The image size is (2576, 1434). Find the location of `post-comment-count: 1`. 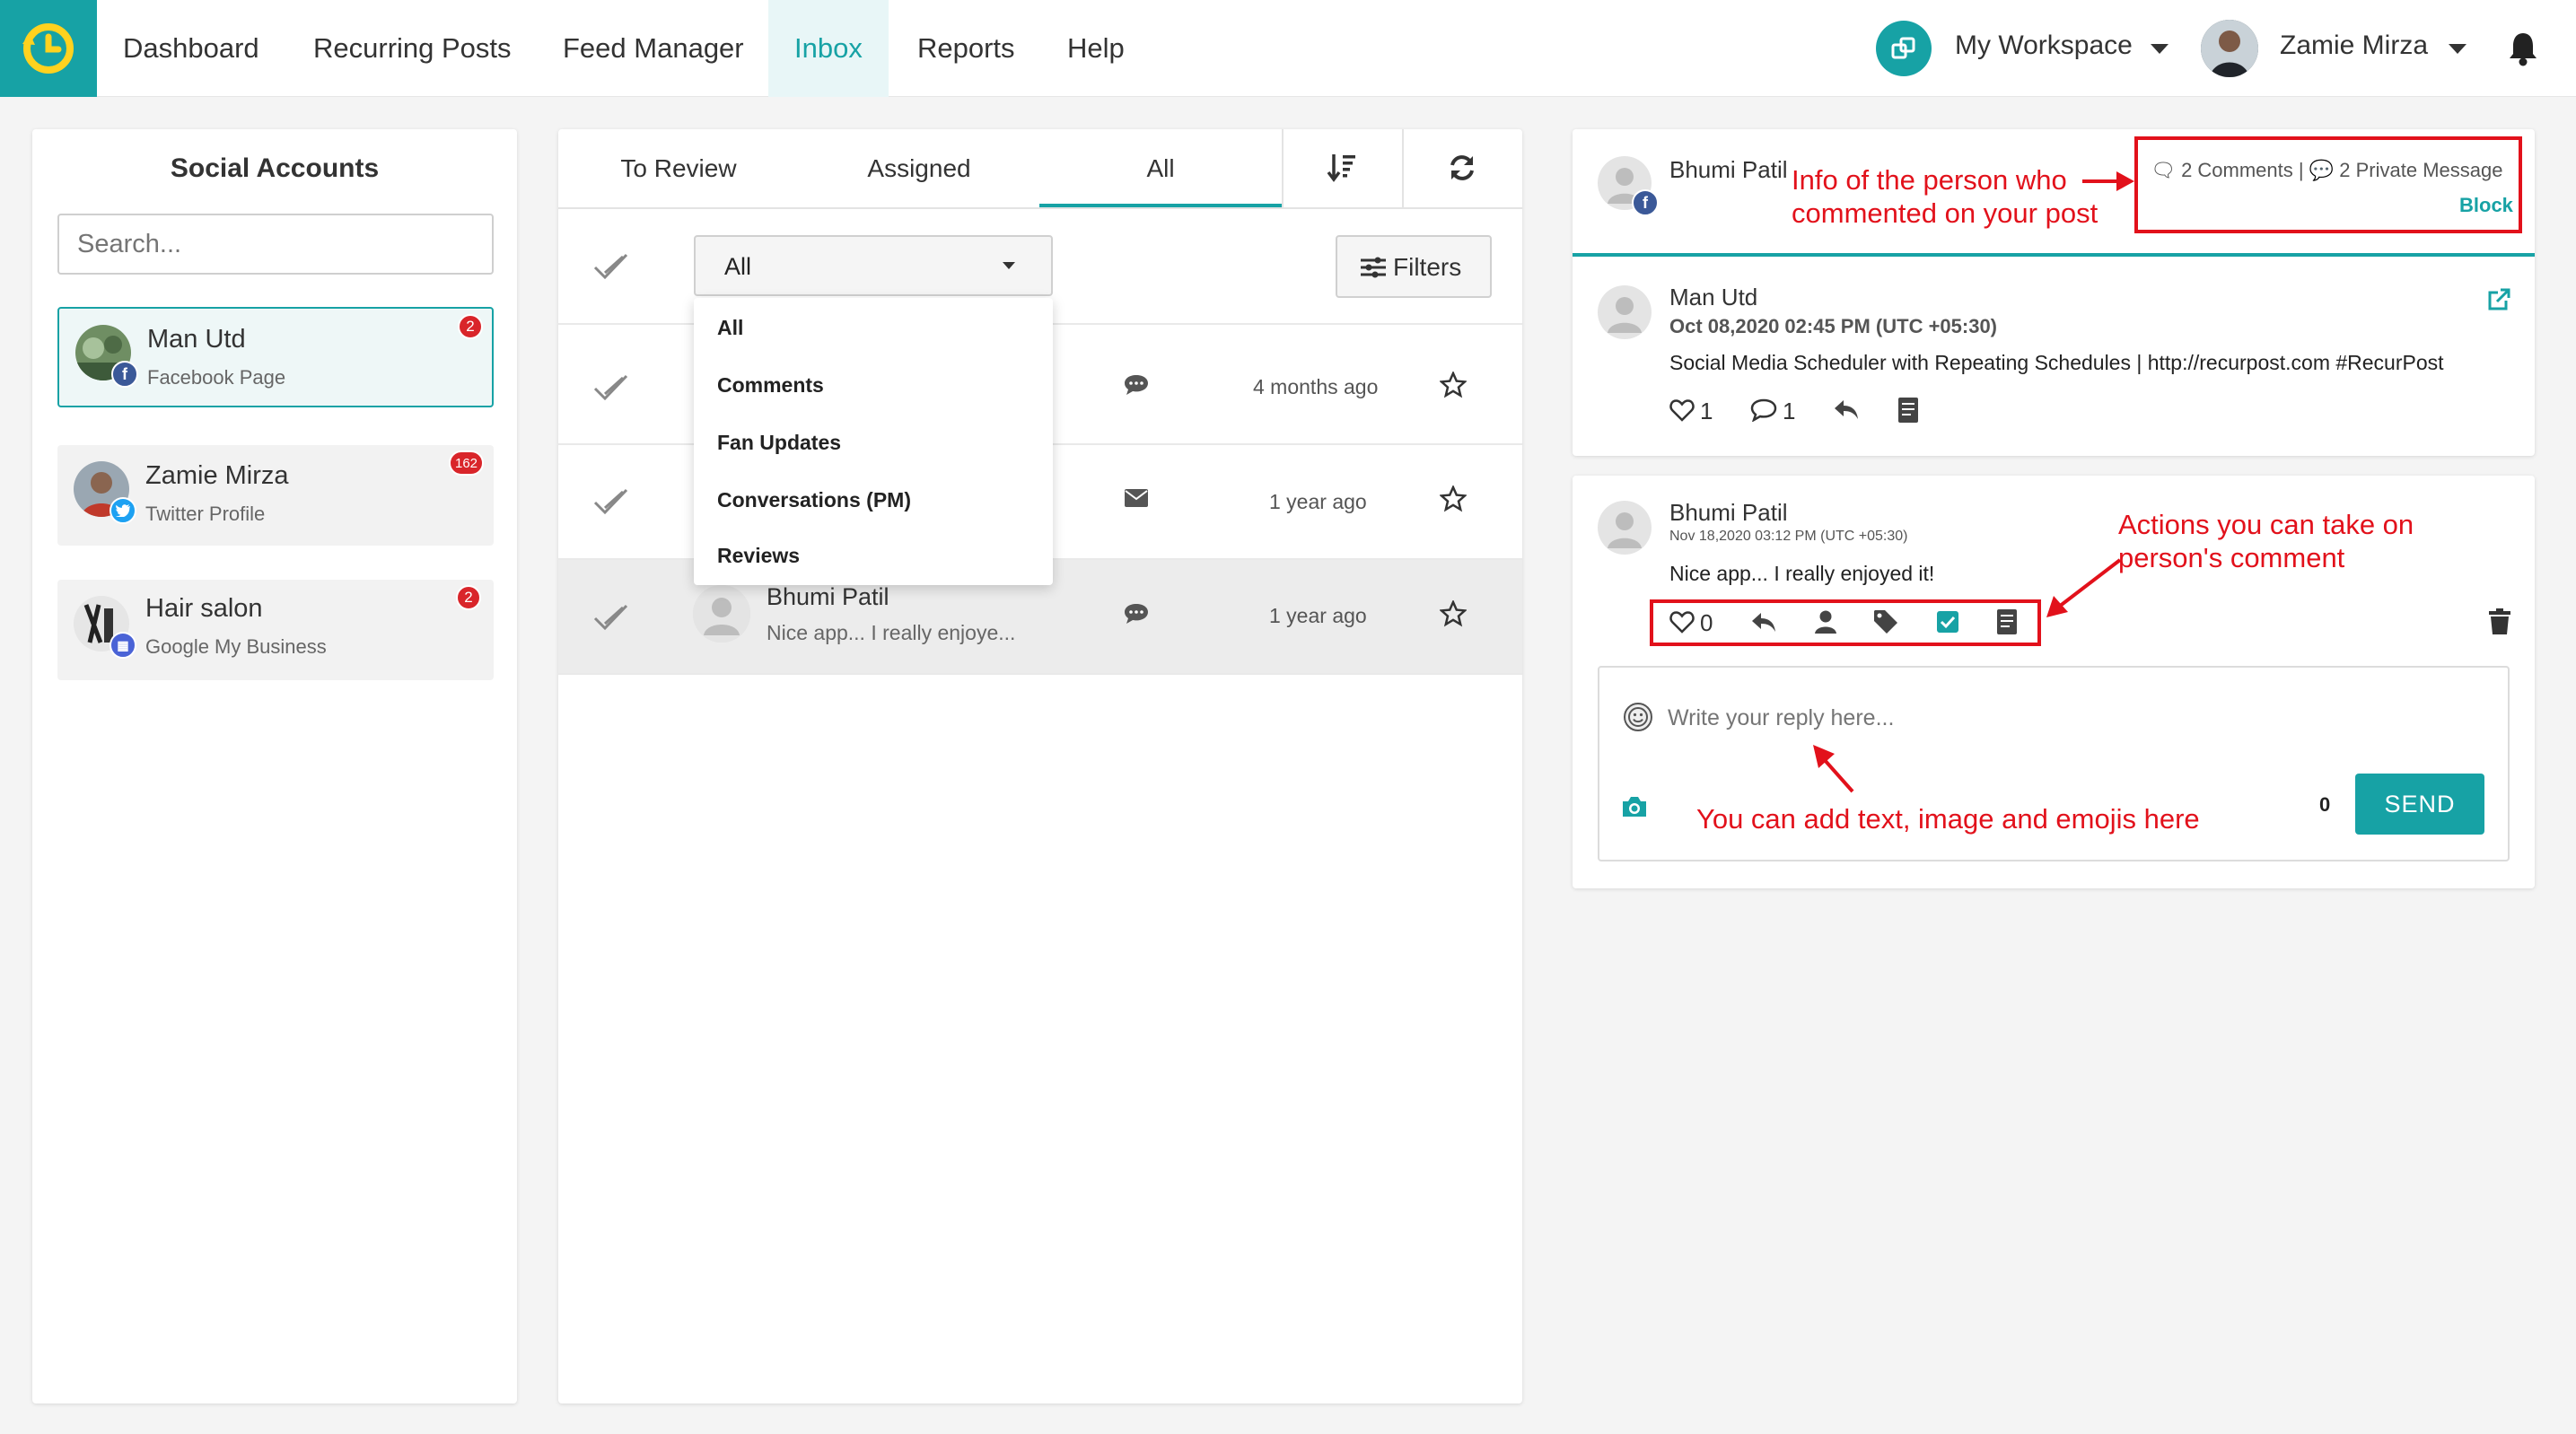

post-comment-count: 1 is located at coordinates (1789, 411).